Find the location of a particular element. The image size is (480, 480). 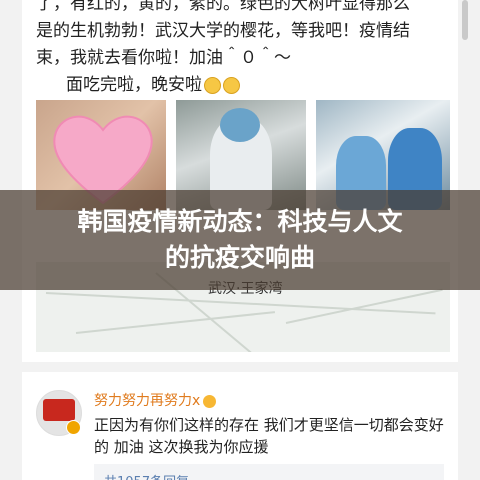

comment-body: 正因为有你们这样的存在 我们才更坚信一切都会变好的 加油 这次换我为你应援 is located at coordinates (269, 436).